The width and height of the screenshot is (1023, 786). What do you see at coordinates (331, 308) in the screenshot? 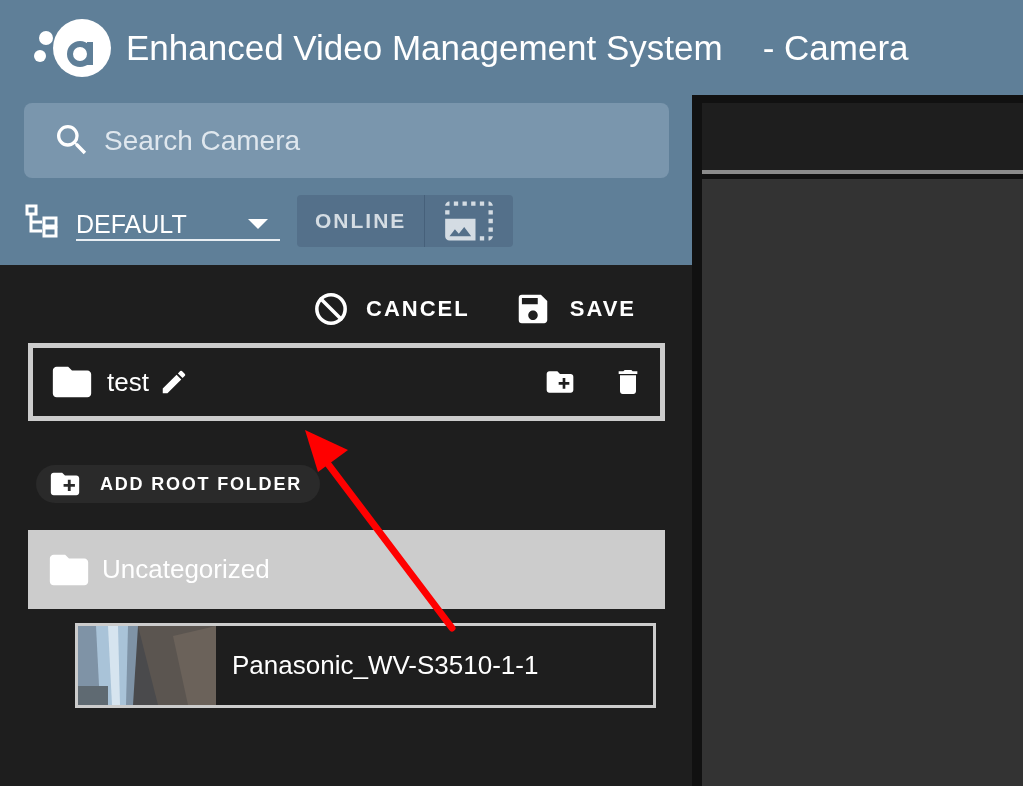
I see `cancel-icon` at bounding box center [331, 308].